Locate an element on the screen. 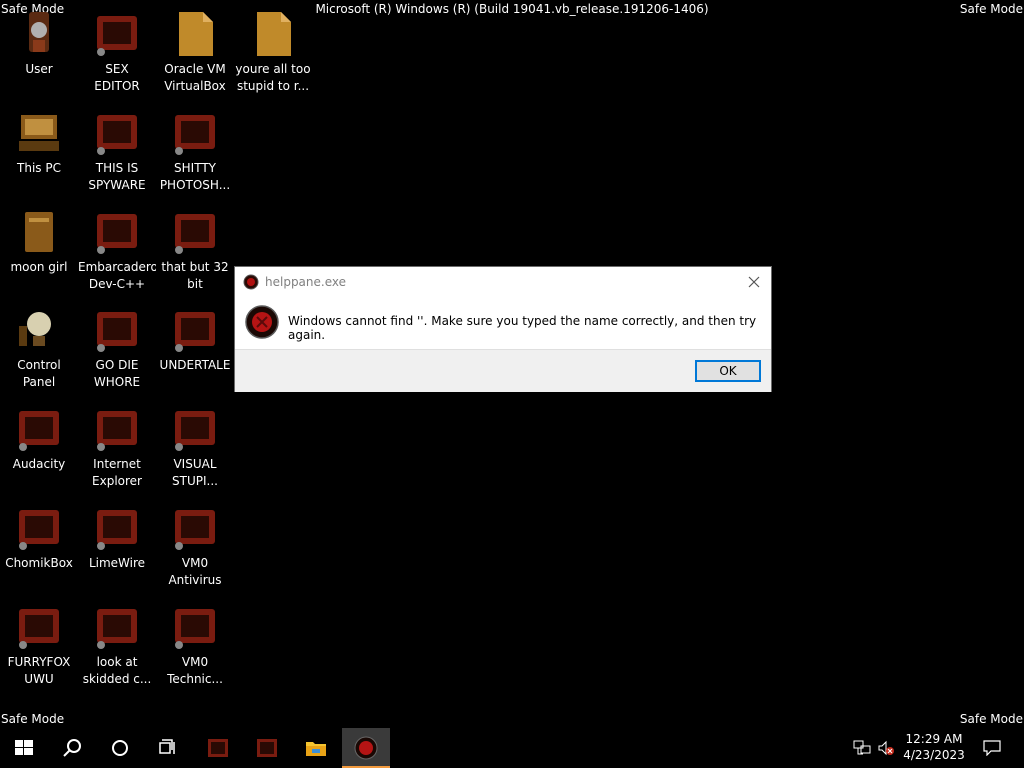  desktop-icon-moon-girl: moon girl is located at coordinates (39, 250).